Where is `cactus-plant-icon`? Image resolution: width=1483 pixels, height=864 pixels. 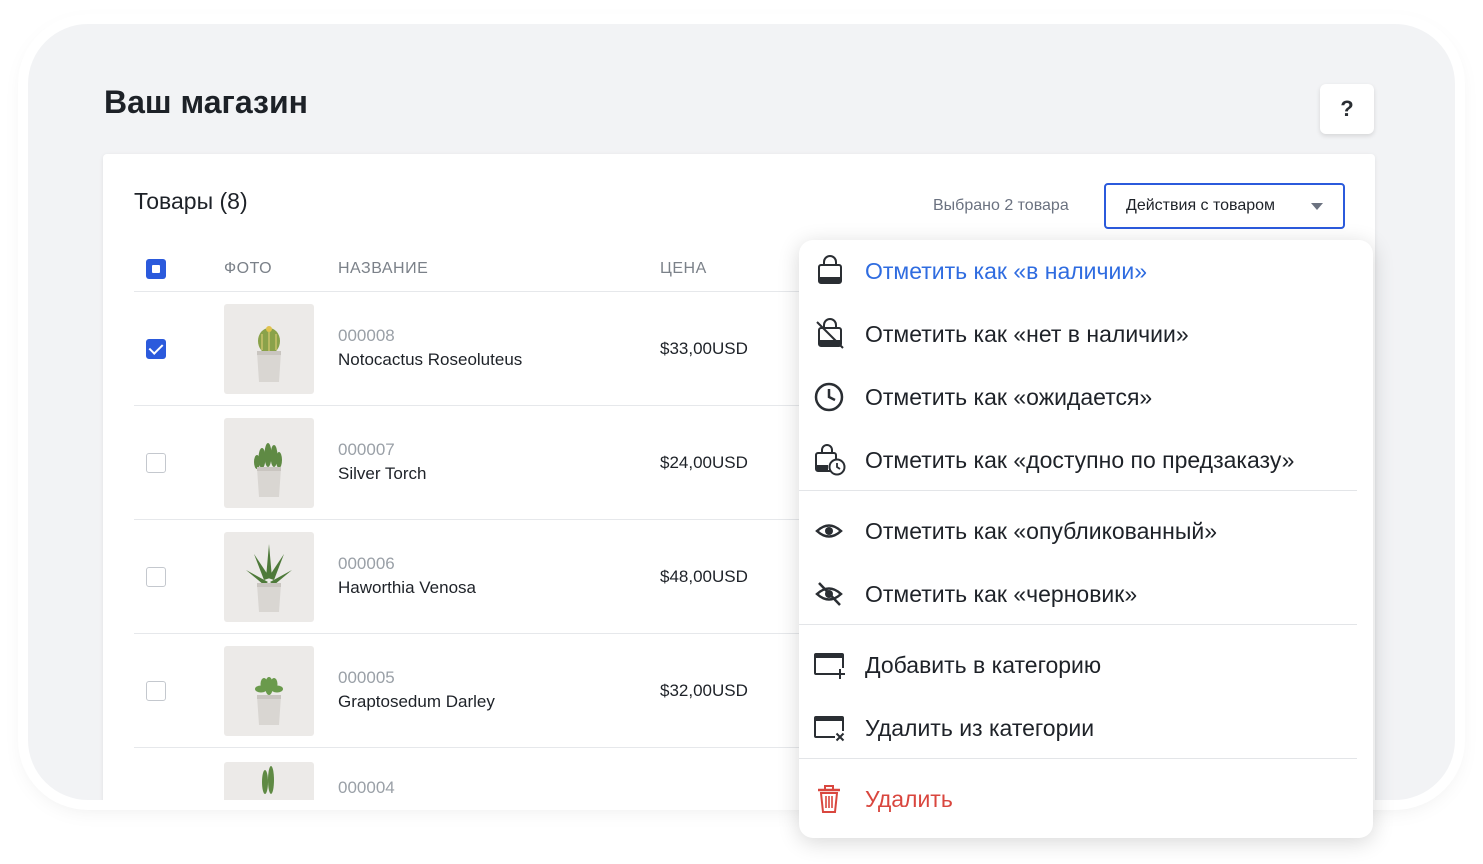
cactus-plant-icon is located at coordinates (269, 354).